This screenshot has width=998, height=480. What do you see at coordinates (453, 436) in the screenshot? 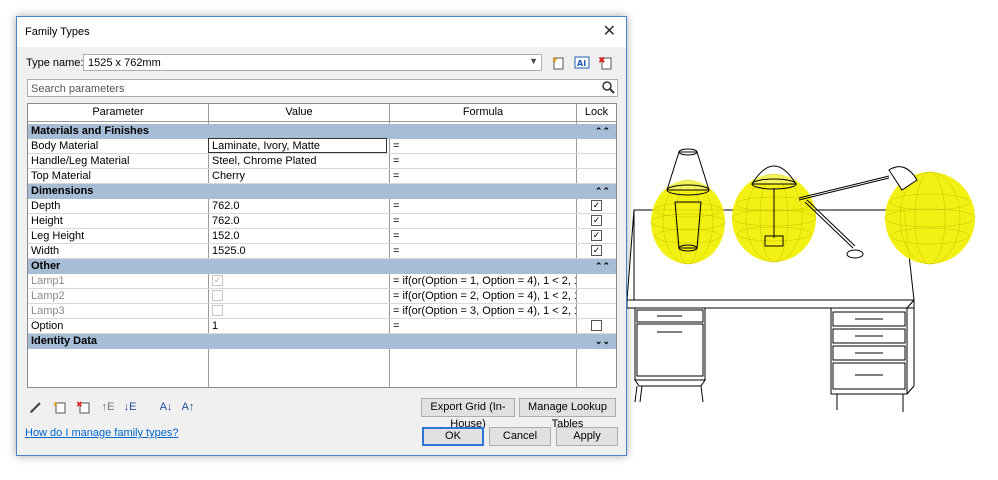
I see `ok-button: OK` at bounding box center [453, 436].